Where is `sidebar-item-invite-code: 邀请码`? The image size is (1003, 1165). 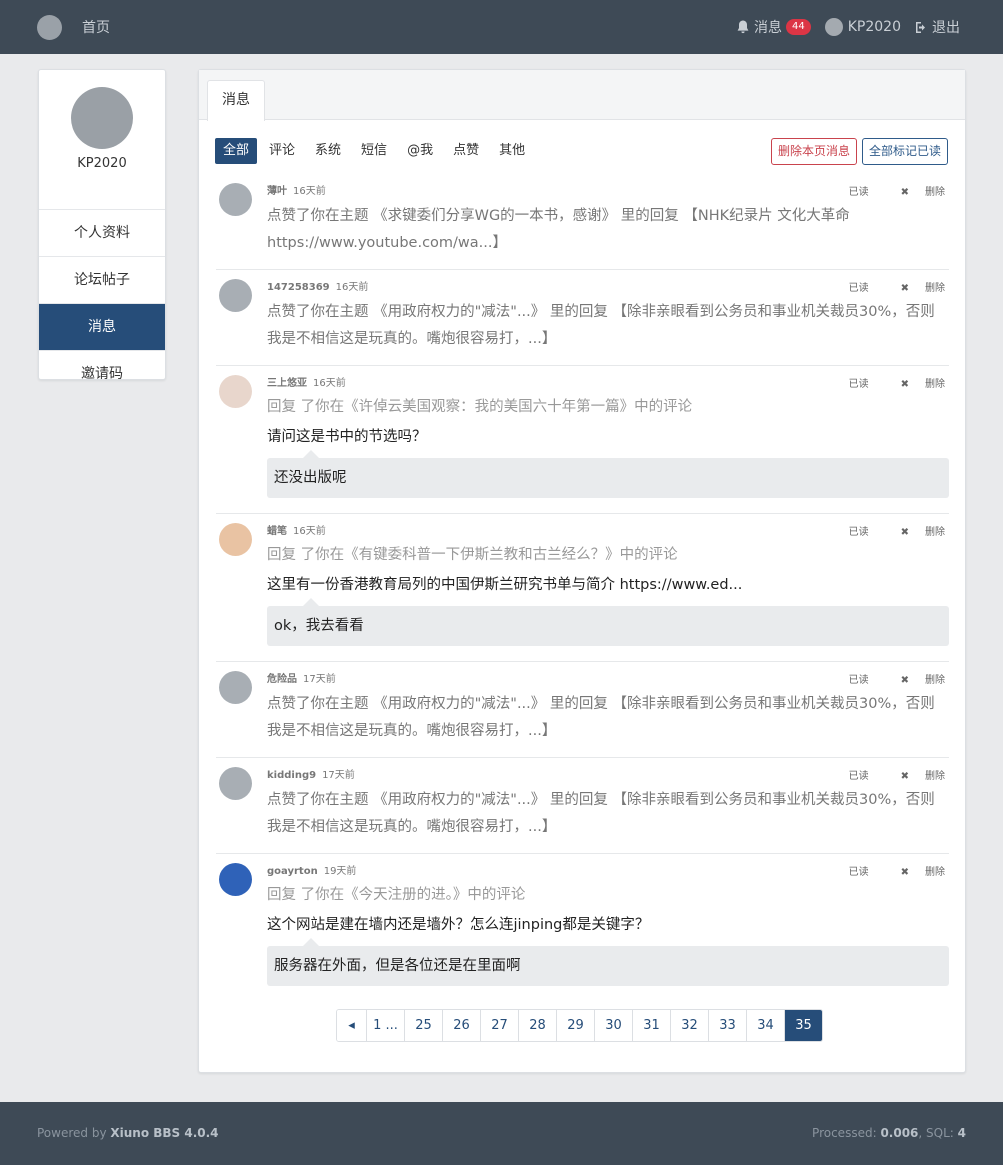 sidebar-item-invite-code: 邀请码 is located at coordinates (102, 374).